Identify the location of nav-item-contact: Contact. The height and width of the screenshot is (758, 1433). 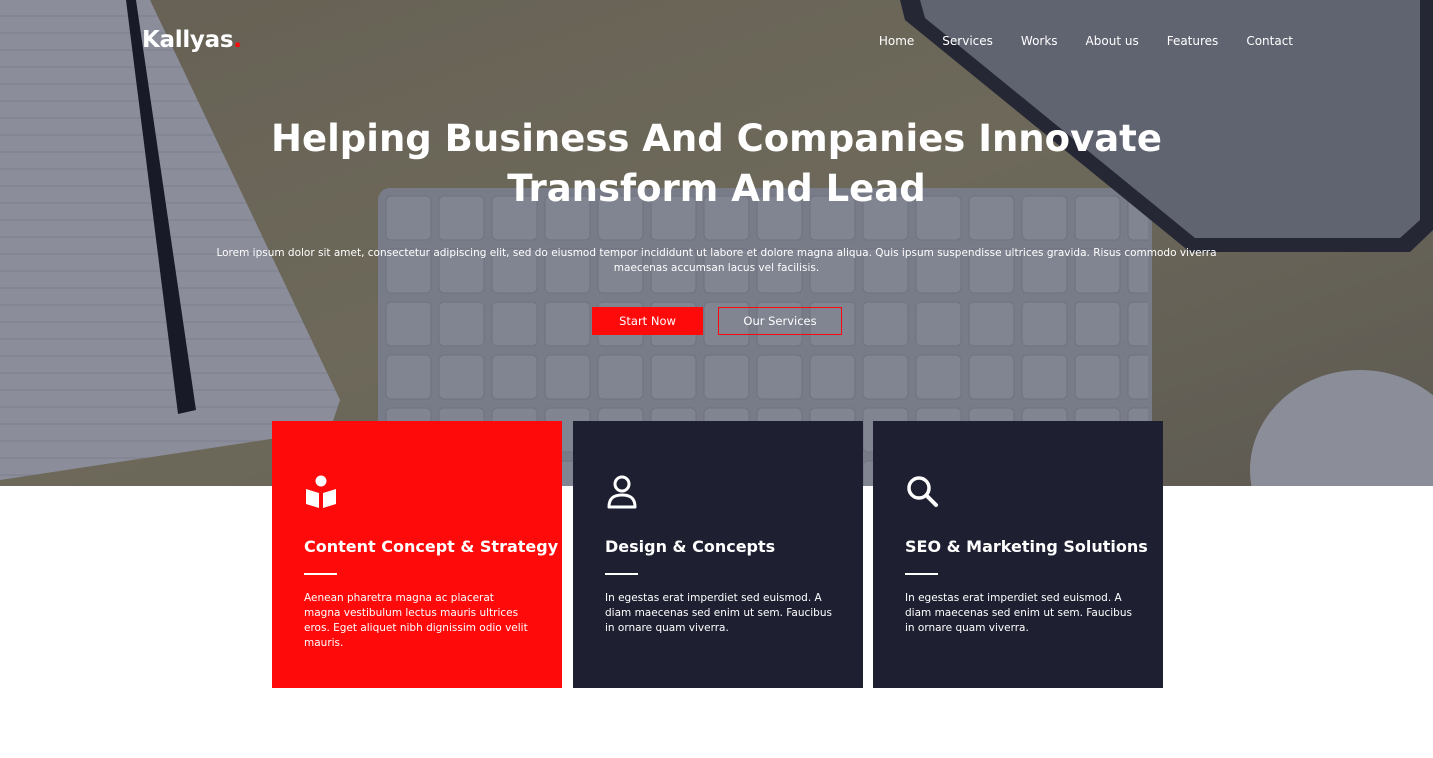
(1269, 41).